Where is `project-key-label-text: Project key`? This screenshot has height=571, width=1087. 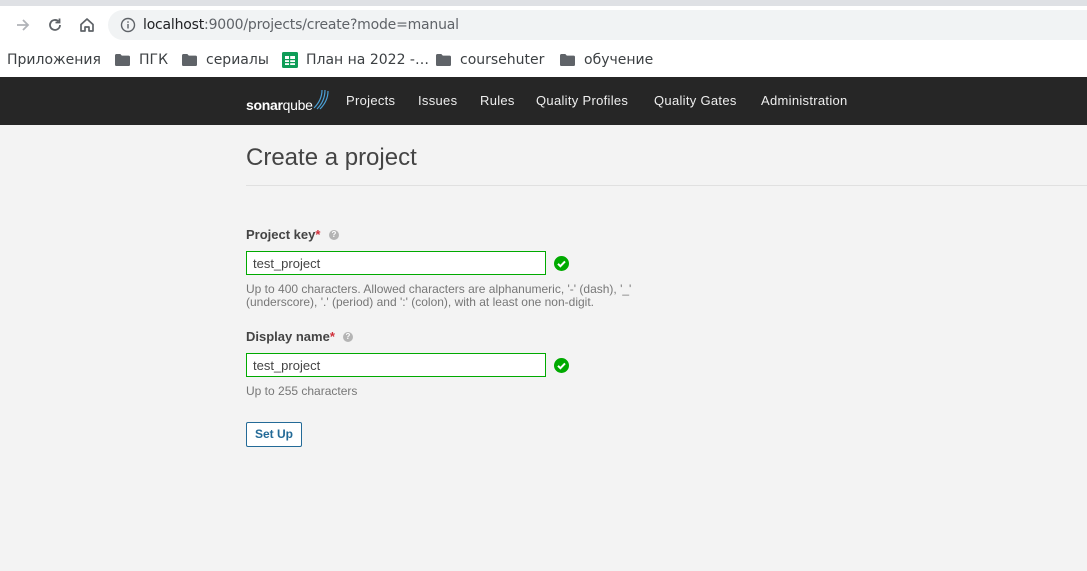
project-key-label-text: Project key is located at coordinates (281, 234).